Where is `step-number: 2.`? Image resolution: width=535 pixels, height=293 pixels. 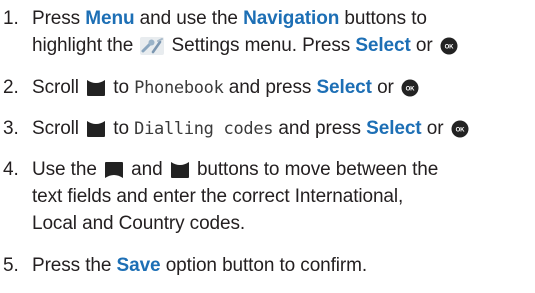
step-number: 2. is located at coordinates (11, 87).